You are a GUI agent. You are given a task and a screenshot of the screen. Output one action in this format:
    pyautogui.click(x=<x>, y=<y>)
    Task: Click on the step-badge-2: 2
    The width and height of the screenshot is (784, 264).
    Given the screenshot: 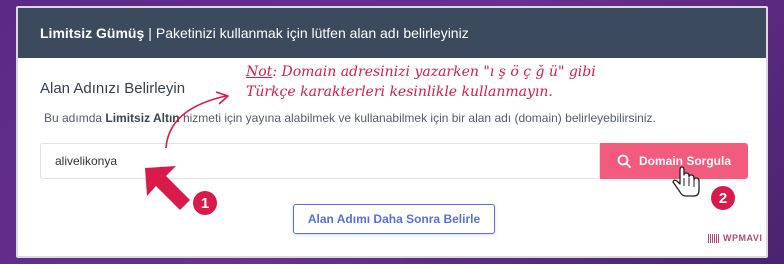 What is the action you would take?
    pyautogui.click(x=723, y=198)
    